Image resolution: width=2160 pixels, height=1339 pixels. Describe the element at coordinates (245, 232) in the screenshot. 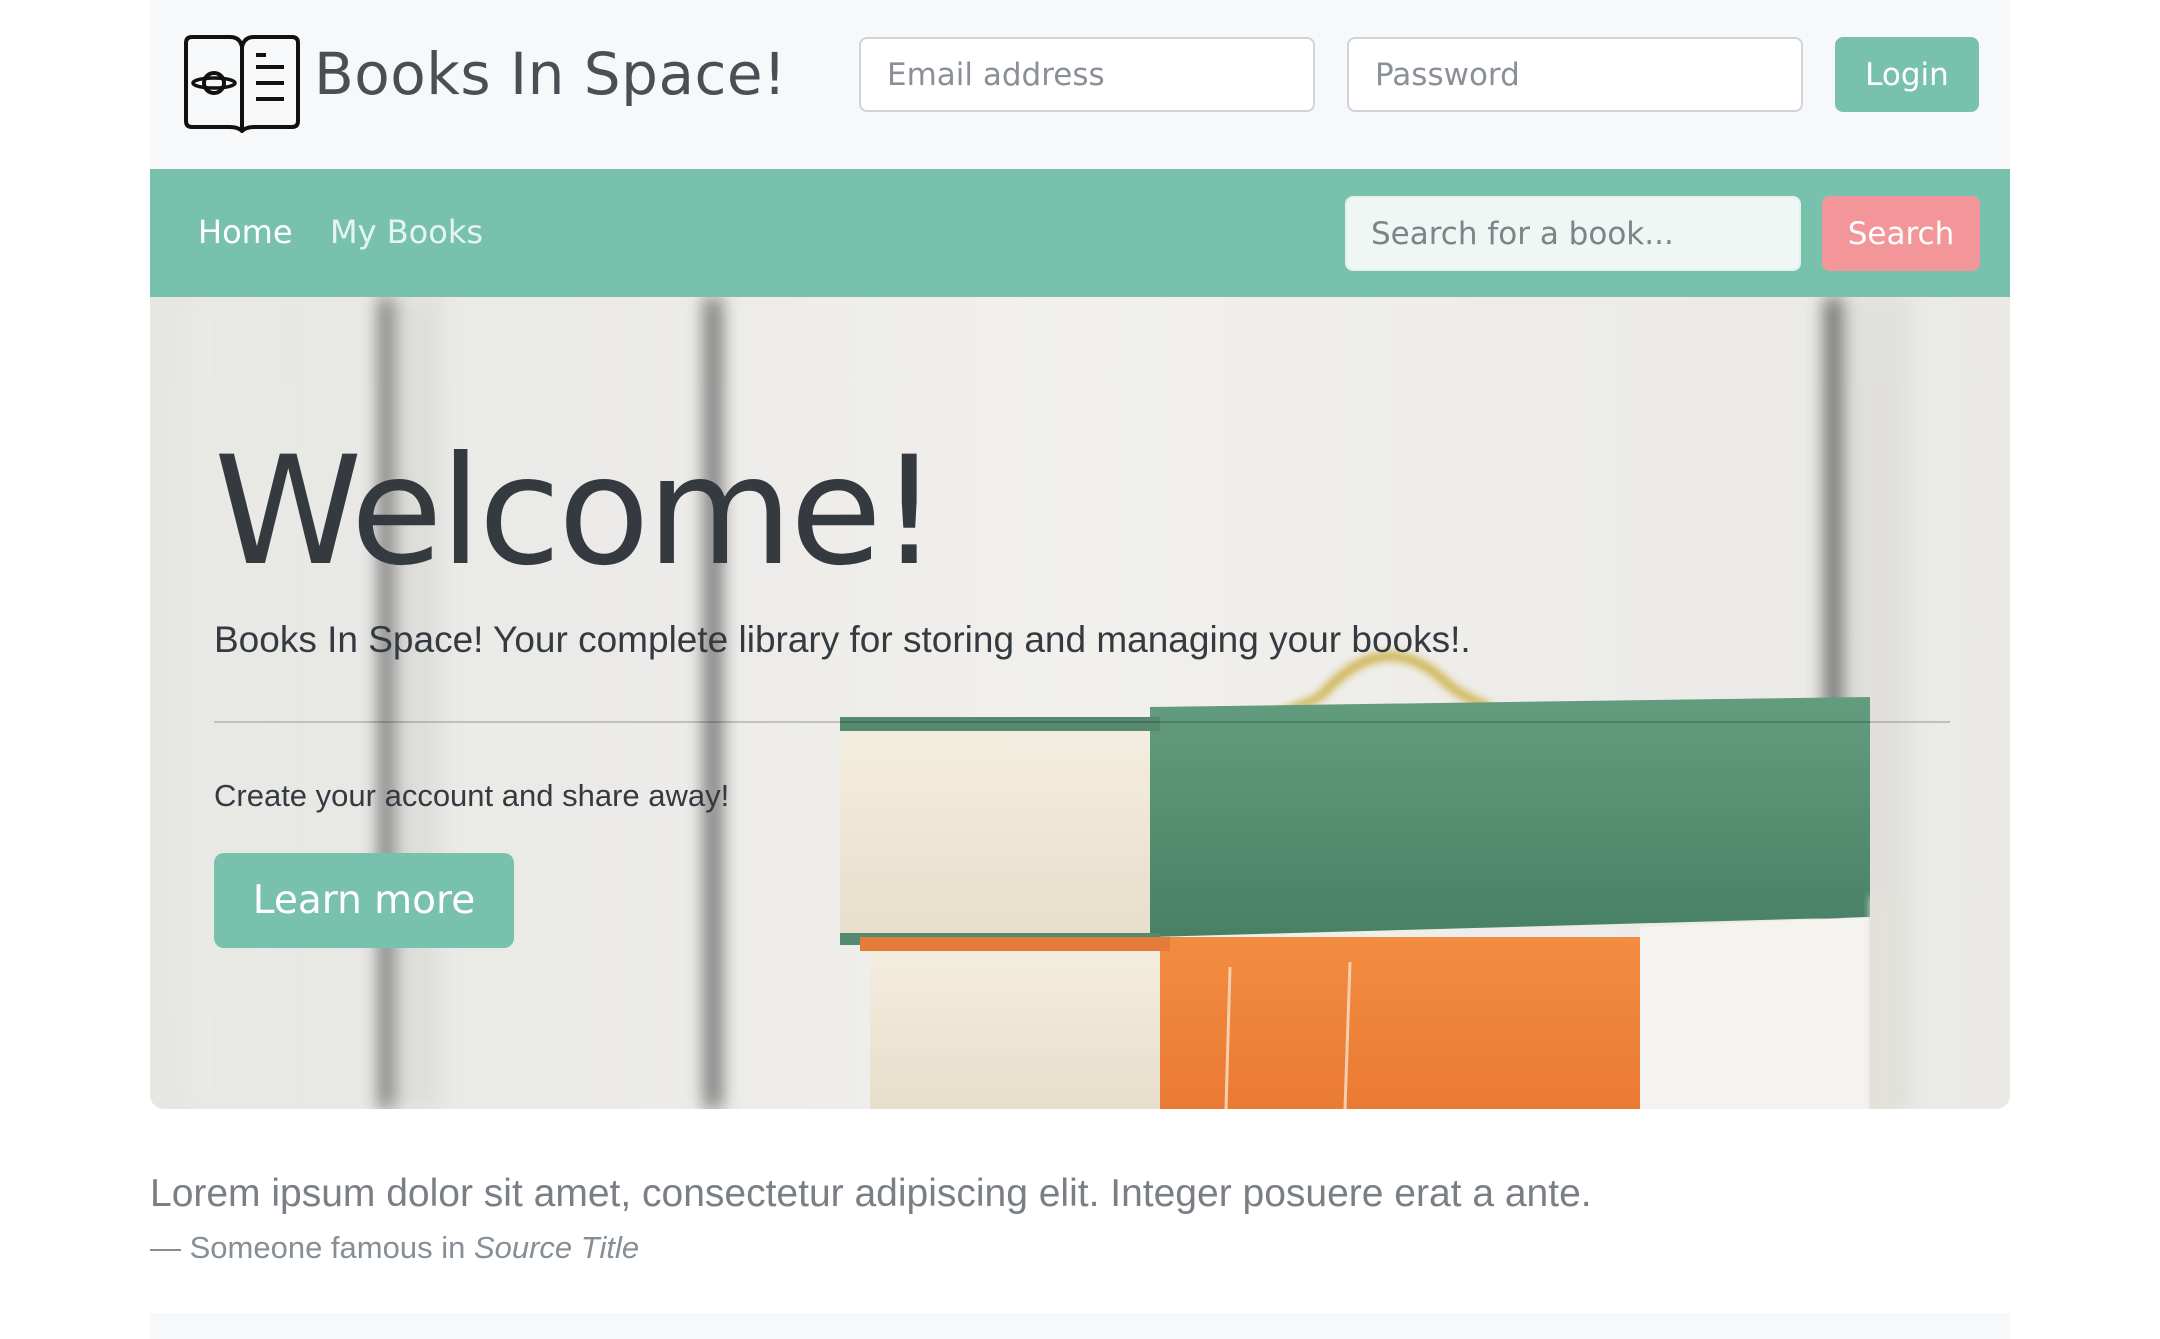

I see `nav-item-home: Home` at that location.